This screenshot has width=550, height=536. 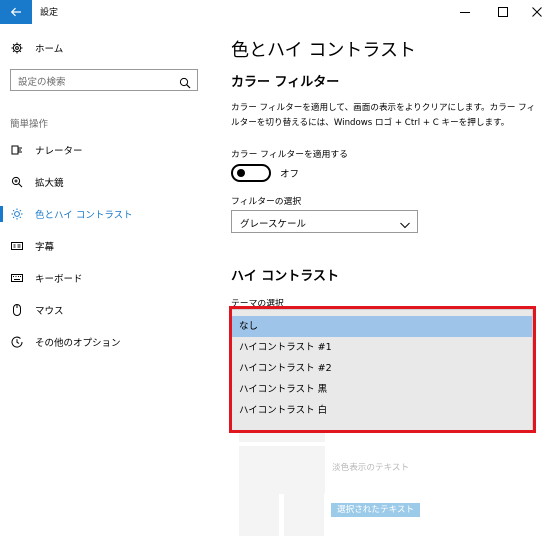 I want to click on preview-disabled-text: 淡色表示のテキスト, so click(x=371, y=468).